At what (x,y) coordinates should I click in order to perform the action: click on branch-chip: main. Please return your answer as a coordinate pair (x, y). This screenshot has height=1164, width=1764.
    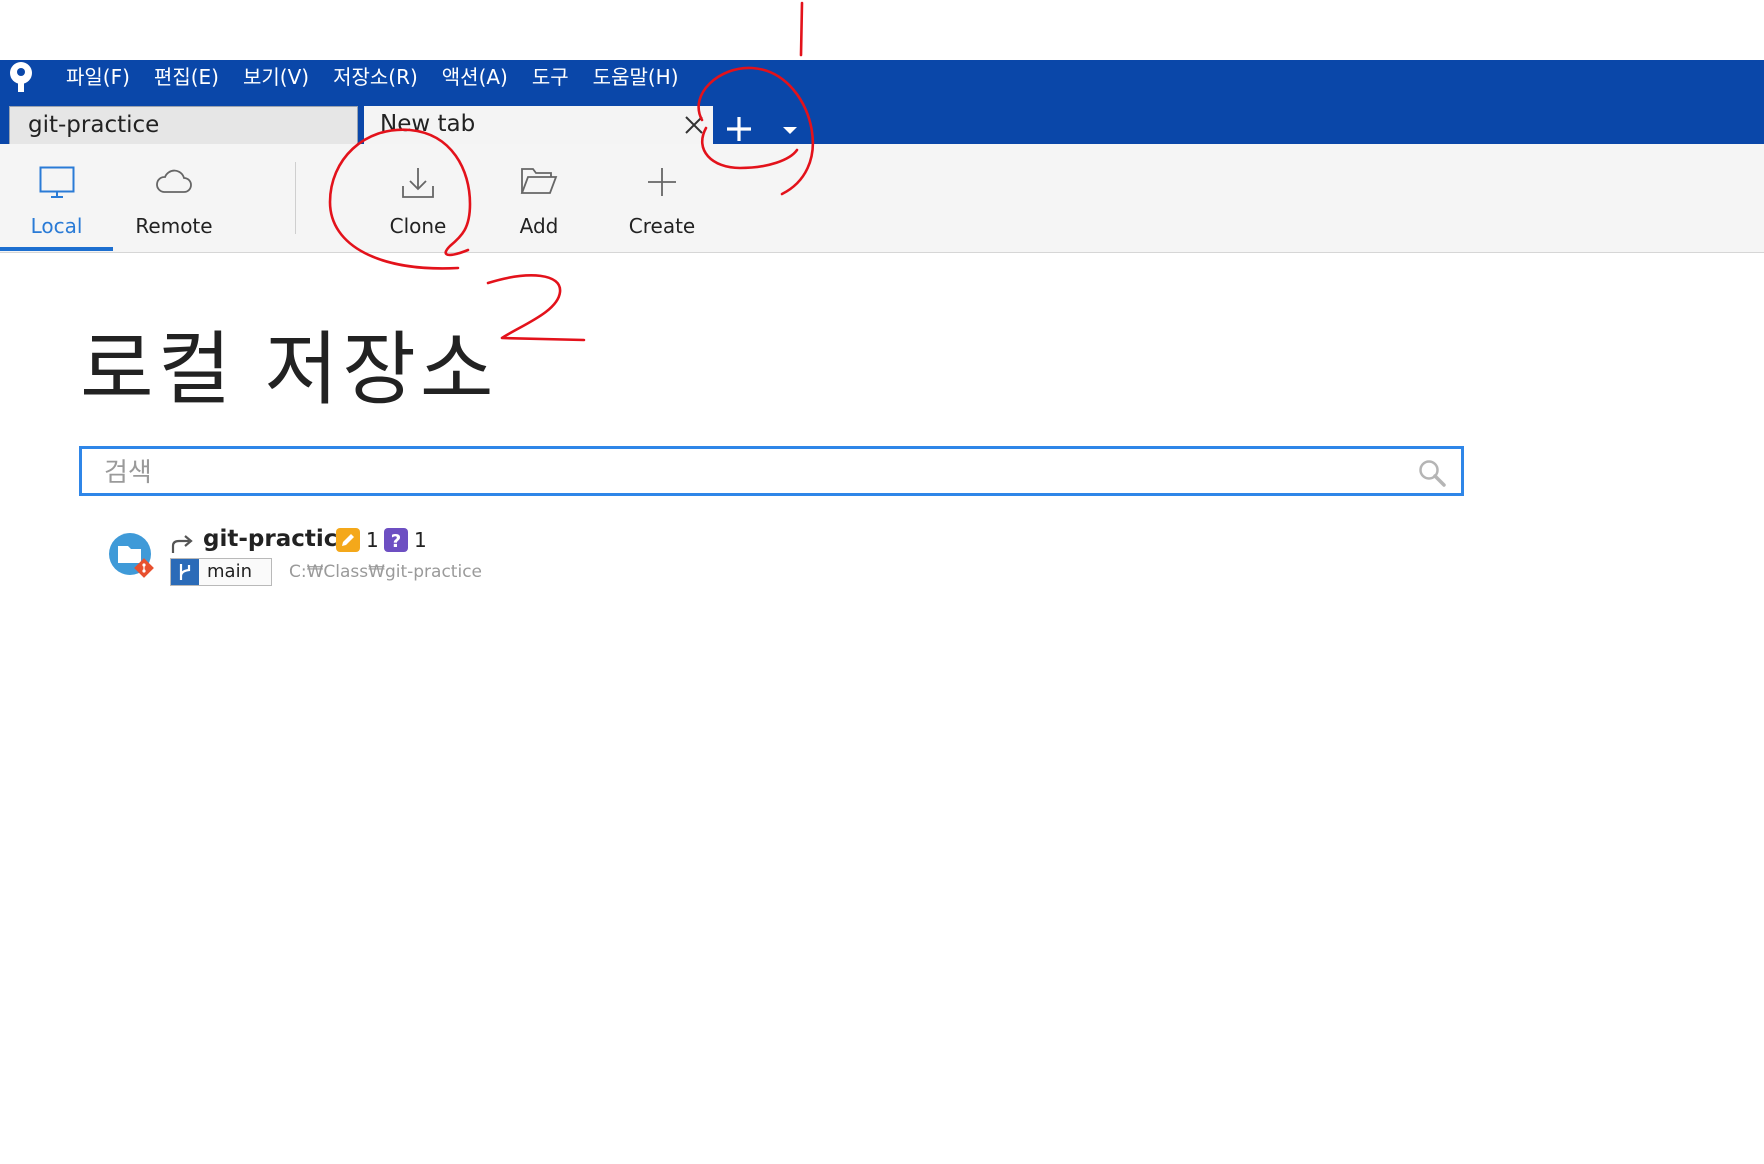
    Looking at the image, I should click on (221, 572).